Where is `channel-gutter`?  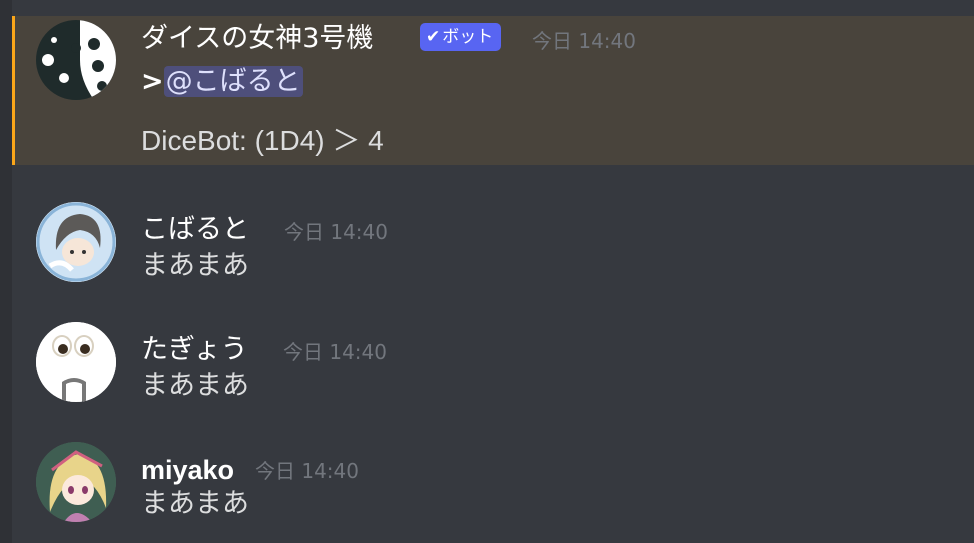
channel-gutter is located at coordinates (6, 271).